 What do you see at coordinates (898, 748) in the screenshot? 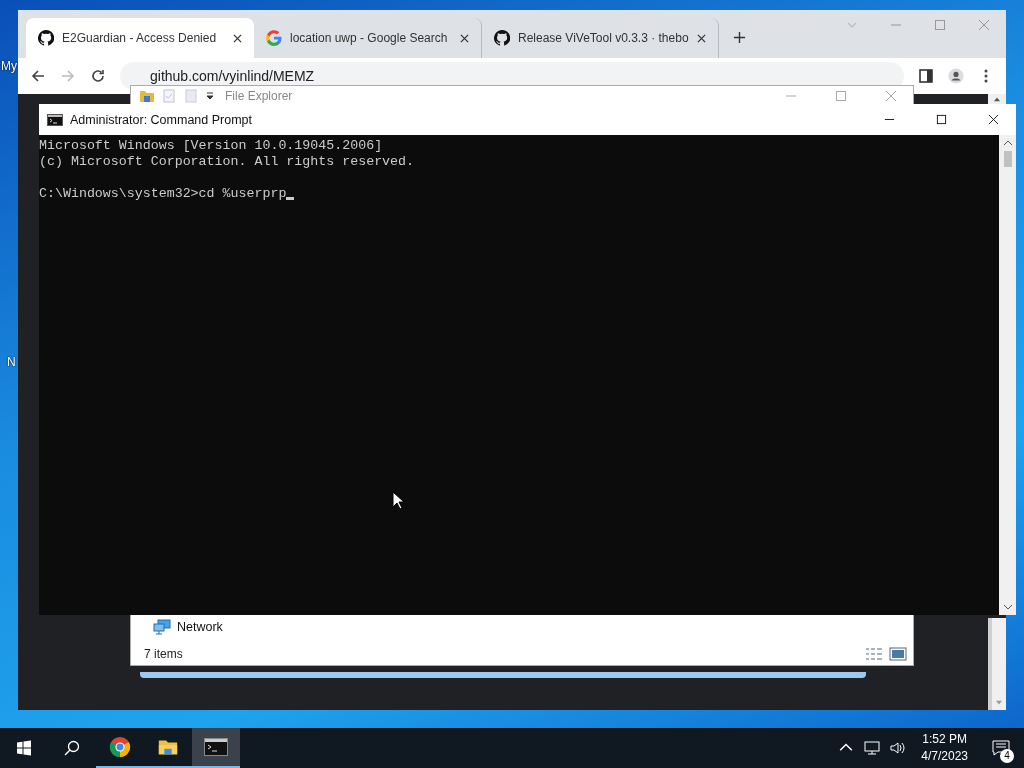
I see `speaker-icon` at bounding box center [898, 748].